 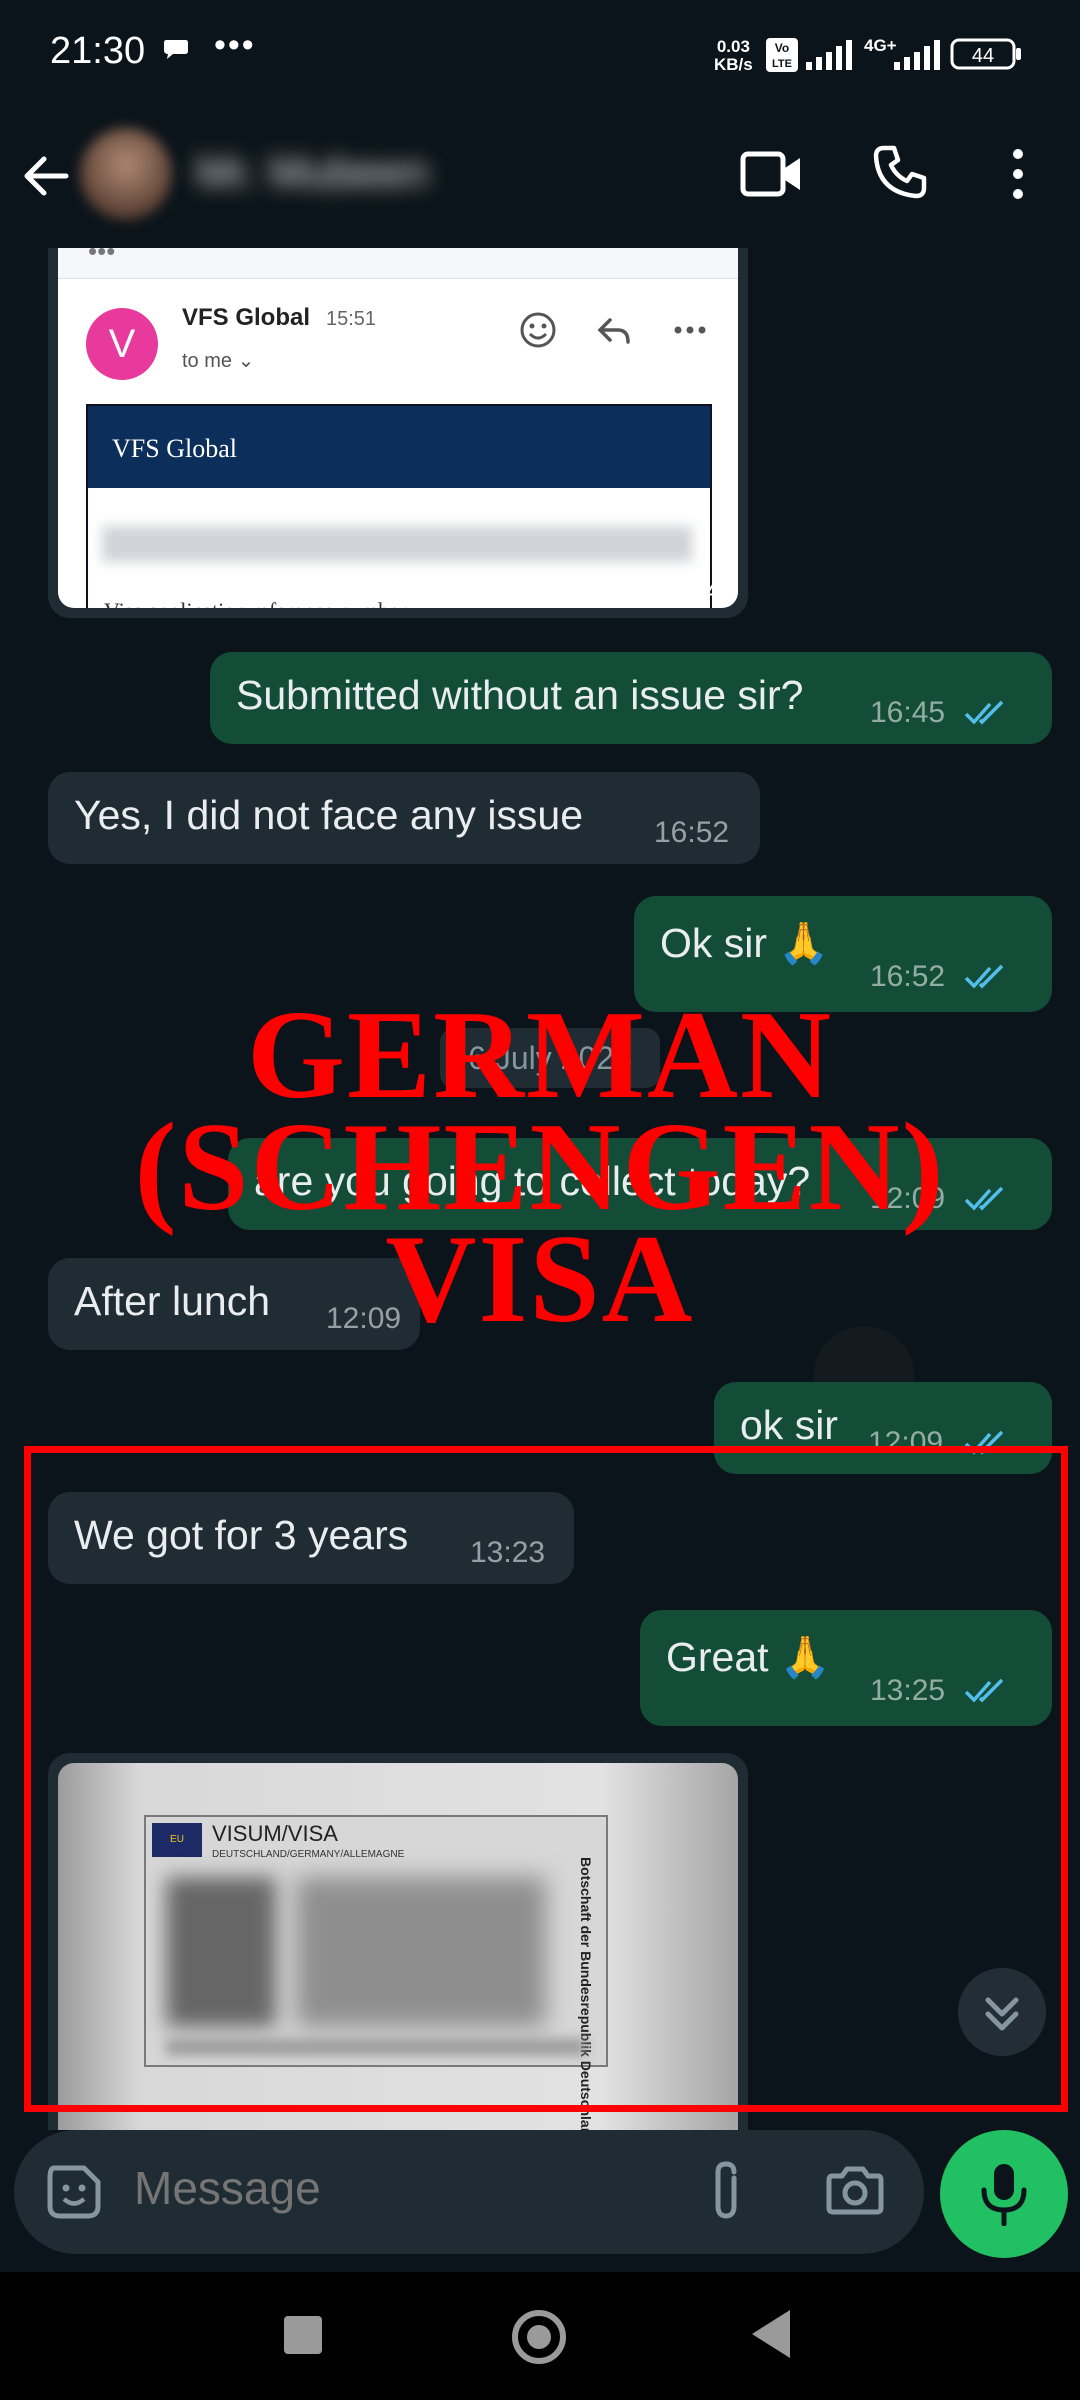 I want to click on reply-icon, so click(x=613, y=331).